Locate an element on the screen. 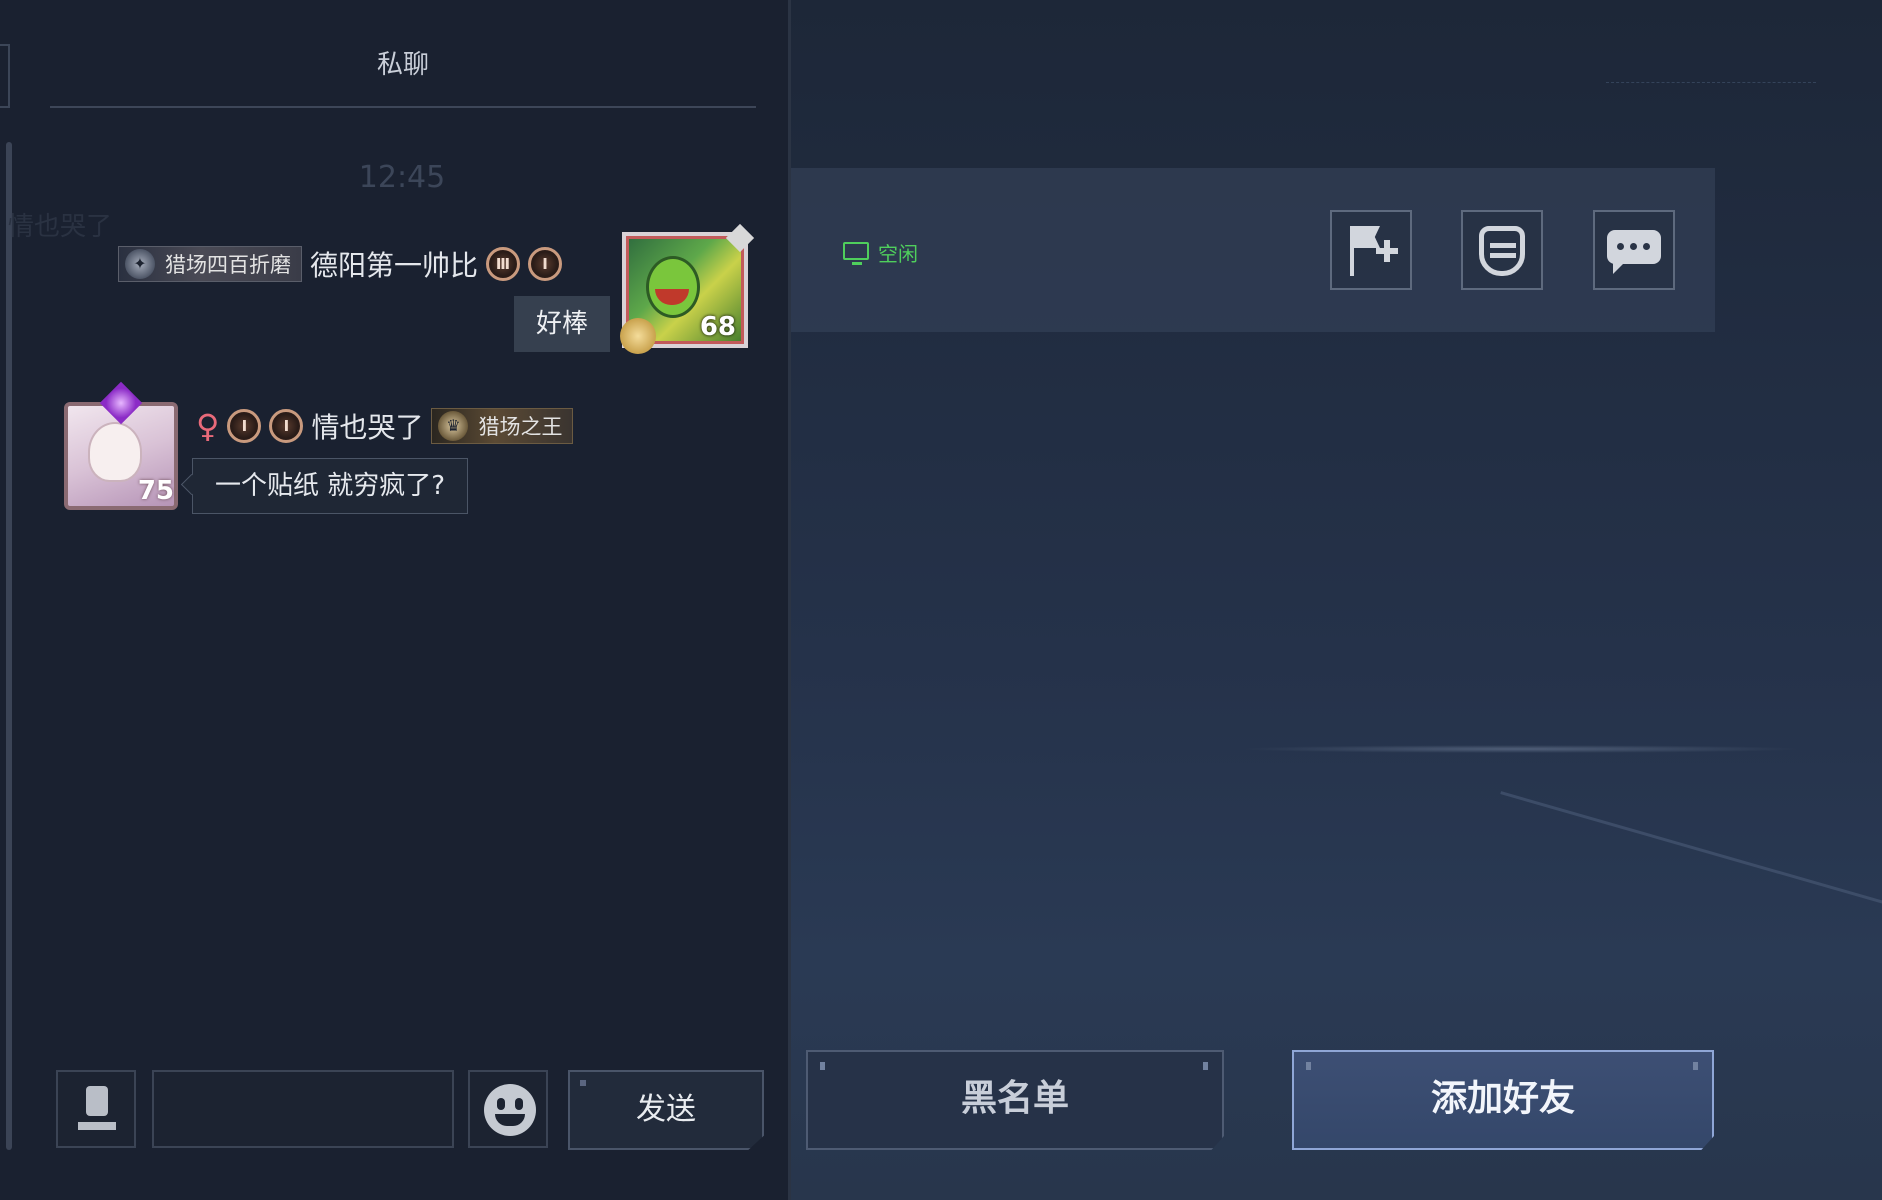  monitor-icon is located at coordinates (856, 253).